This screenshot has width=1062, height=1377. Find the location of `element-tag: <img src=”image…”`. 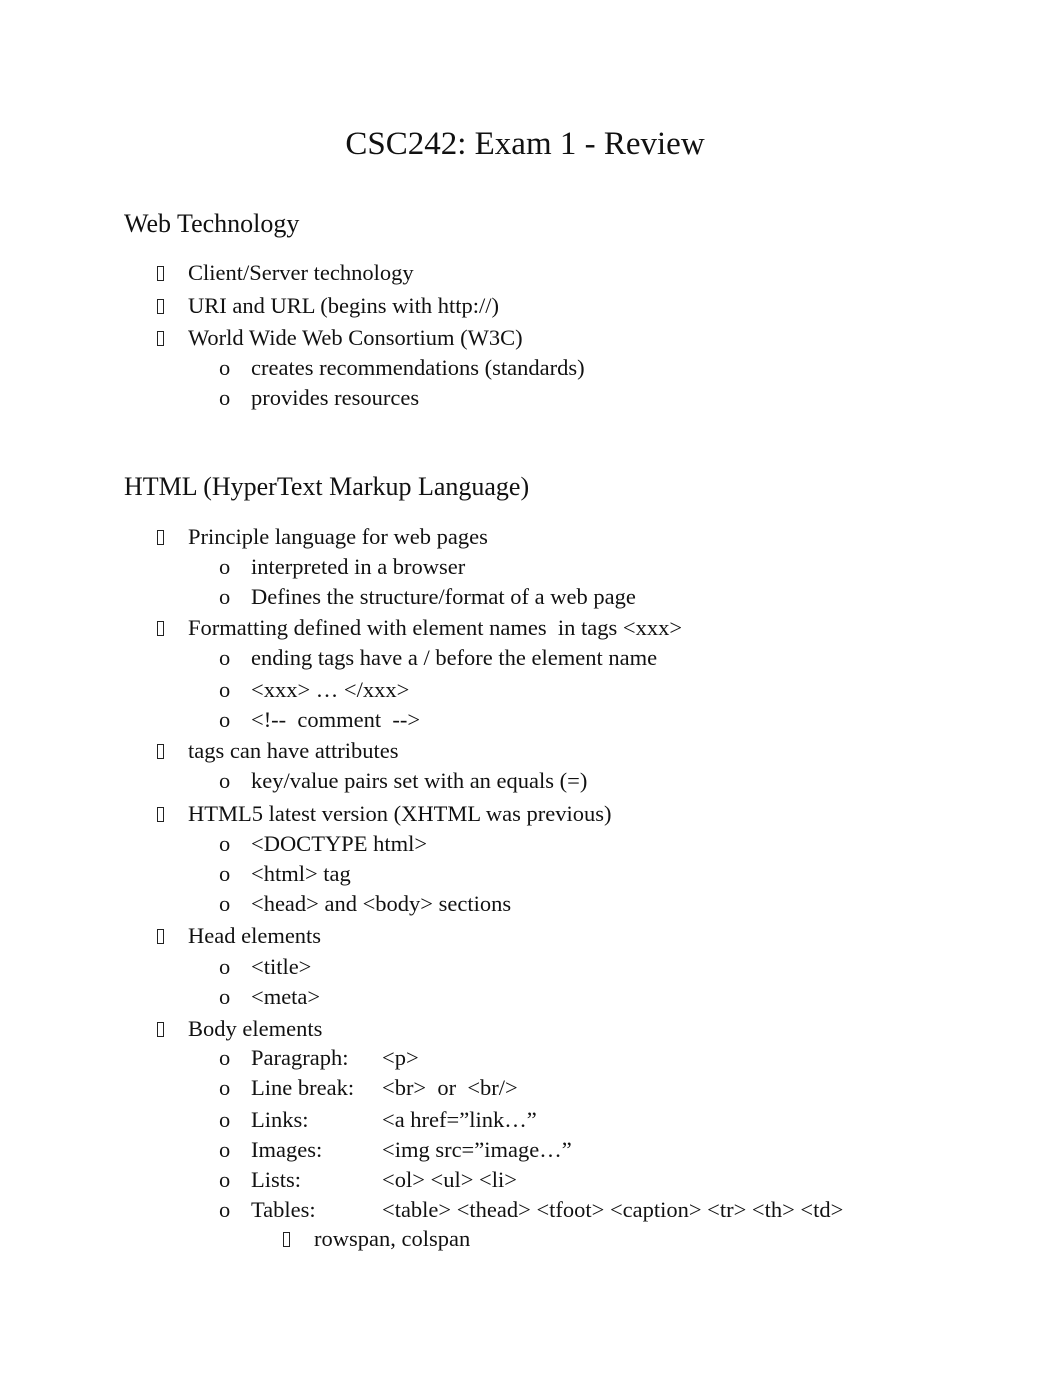

element-tag: <img src=”image…” is located at coordinates (477, 1149).